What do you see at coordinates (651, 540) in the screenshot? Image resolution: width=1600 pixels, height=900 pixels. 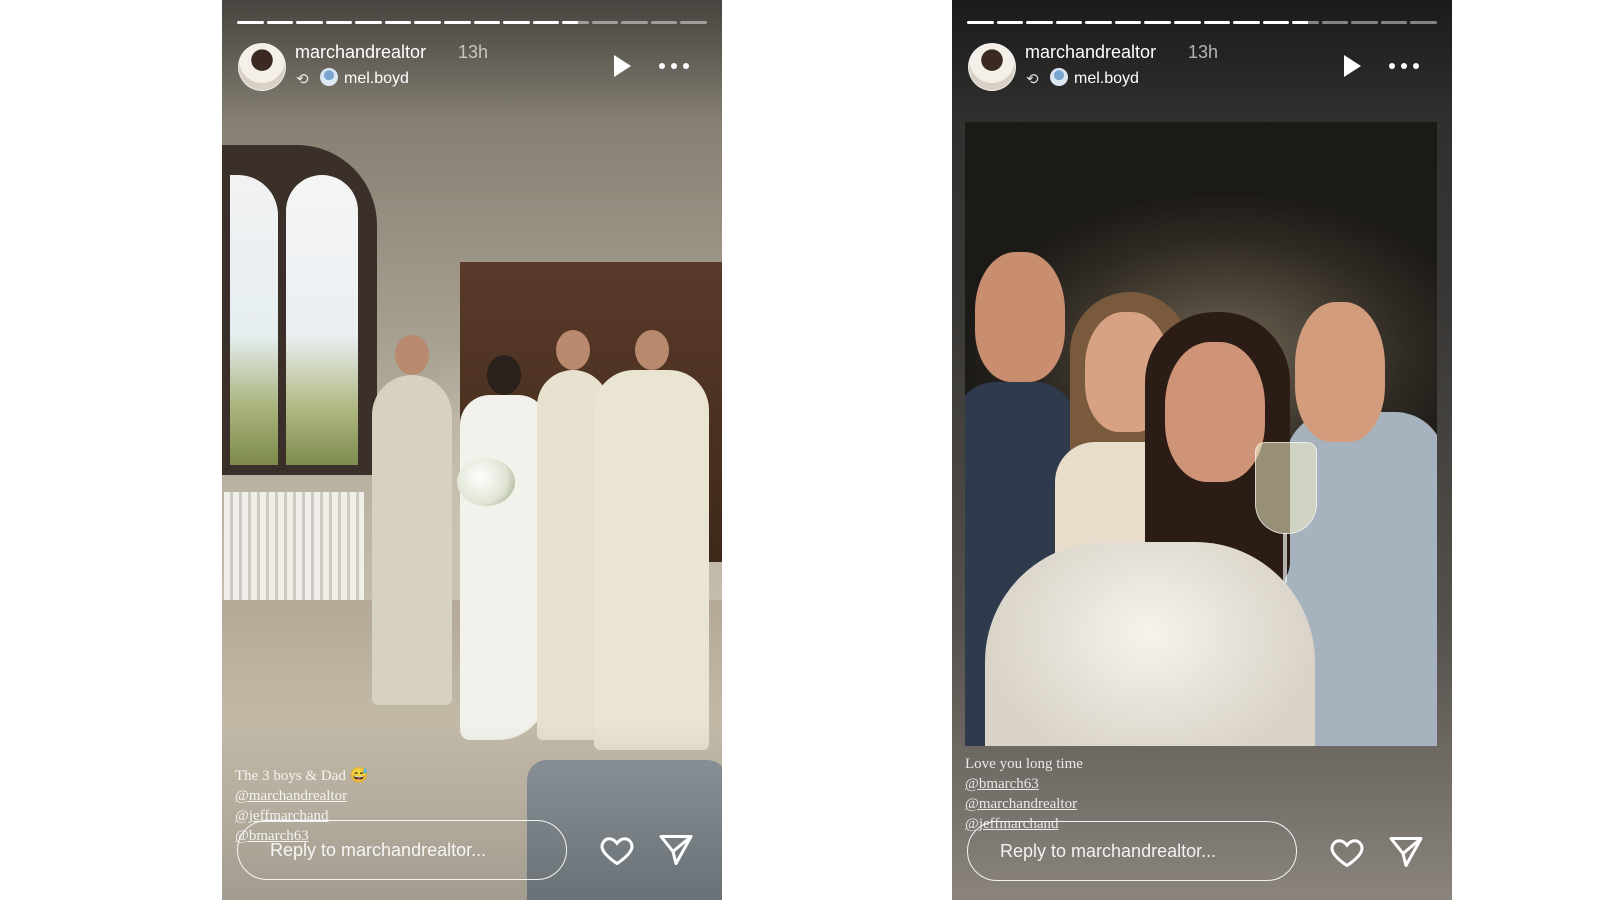 I see `person-brother` at bounding box center [651, 540].